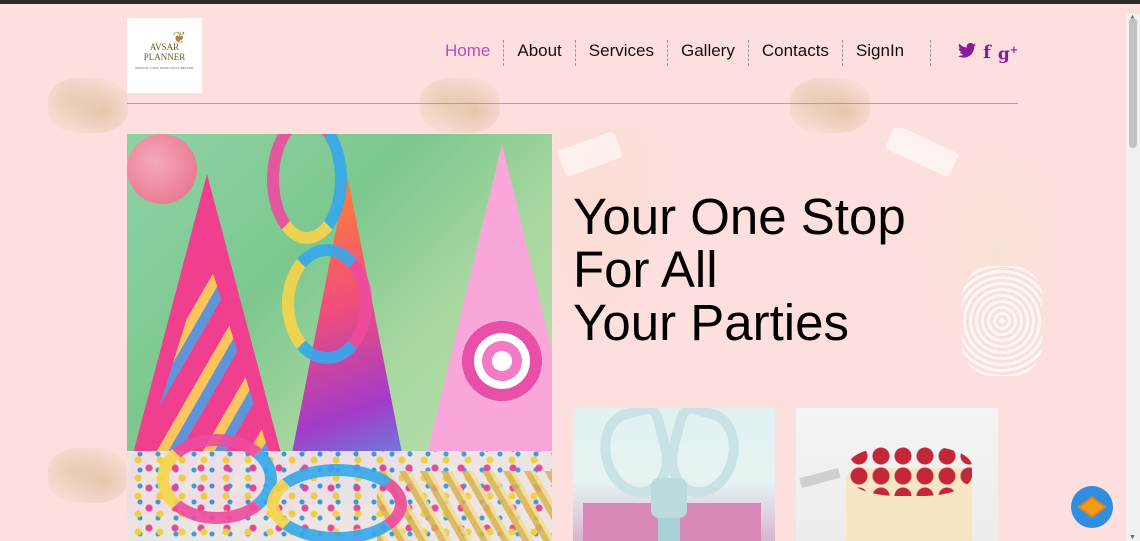 The height and width of the screenshot is (541, 1140). Describe the element at coordinates (1133, 277) in the screenshot. I see `page-scrollbar: ▲ ▼` at that location.